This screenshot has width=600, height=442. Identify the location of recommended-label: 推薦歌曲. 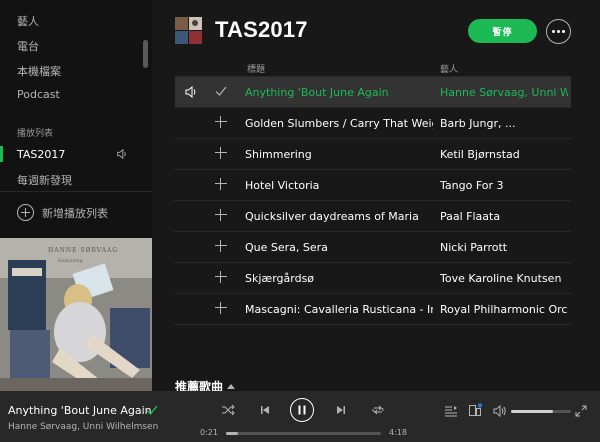
(199, 385).